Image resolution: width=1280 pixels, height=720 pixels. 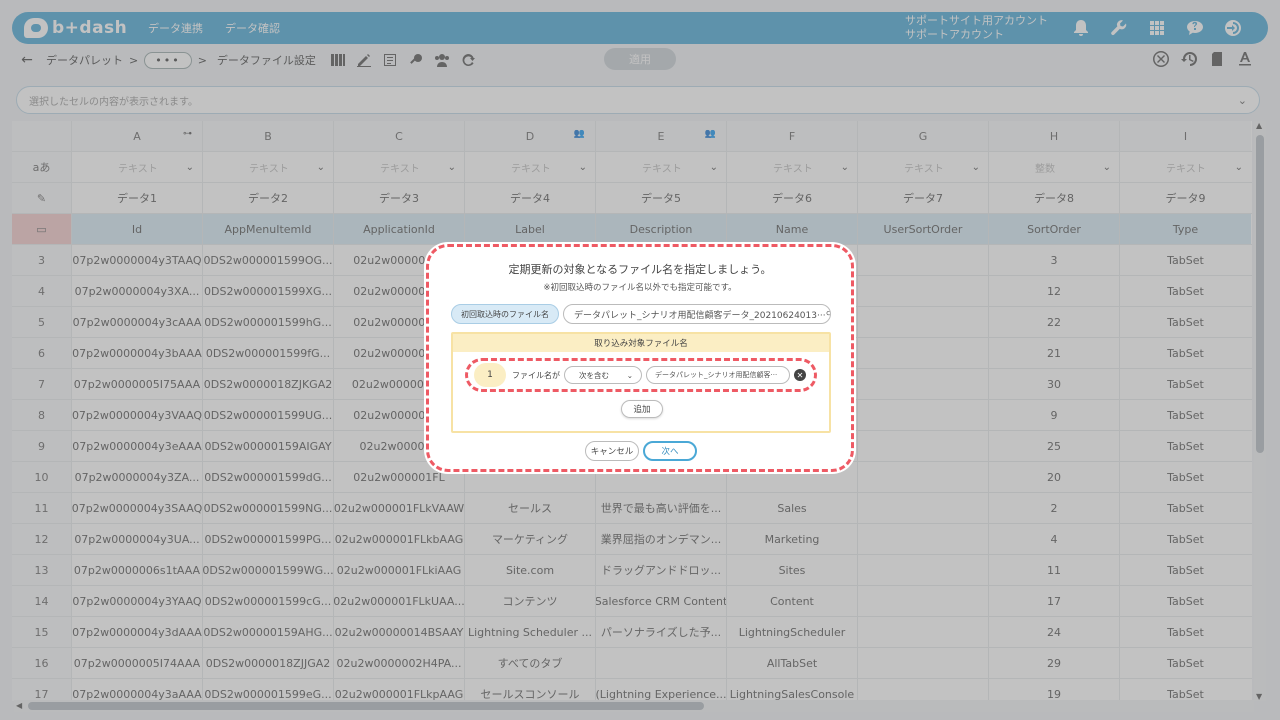 I want to click on condition-value-input: データパレット_シナリオ用配信顧客···, so click(x=718, y=375).